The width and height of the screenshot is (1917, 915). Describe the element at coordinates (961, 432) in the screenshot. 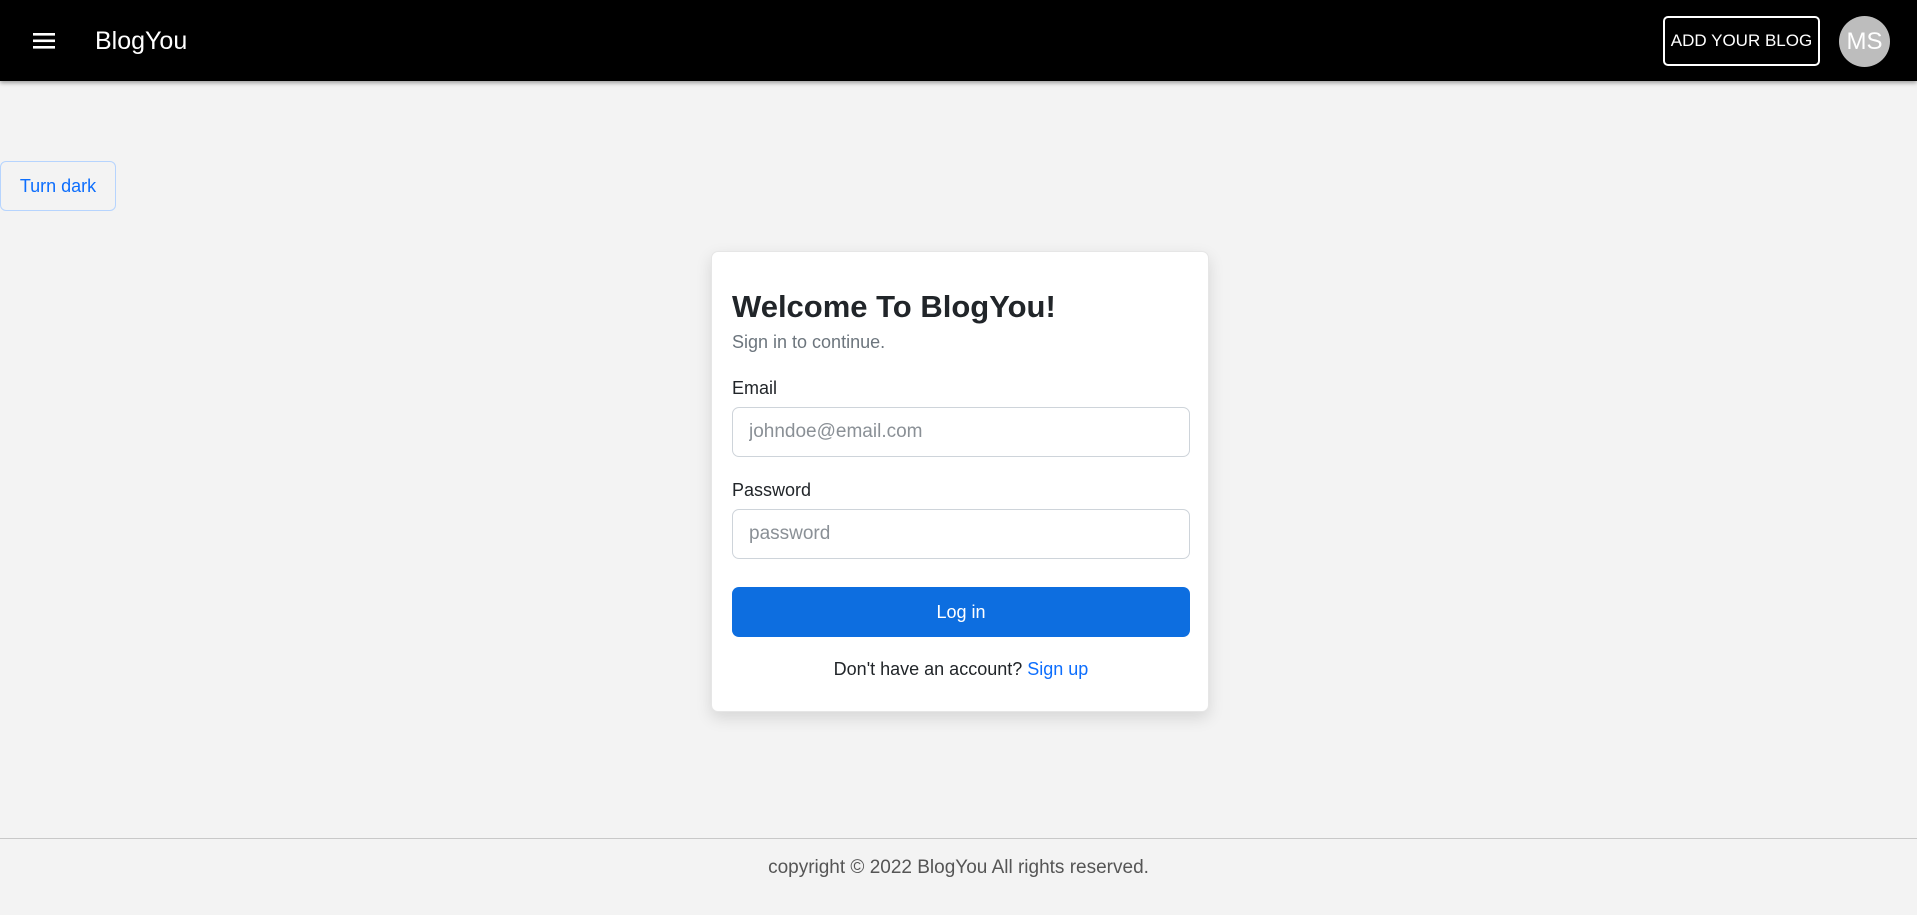

I see `email-input` at that location.